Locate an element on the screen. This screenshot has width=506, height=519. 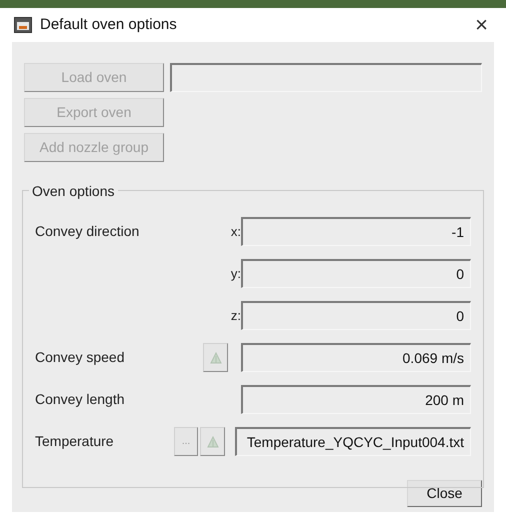
oven-path-field is located at coordinates (326, 77).